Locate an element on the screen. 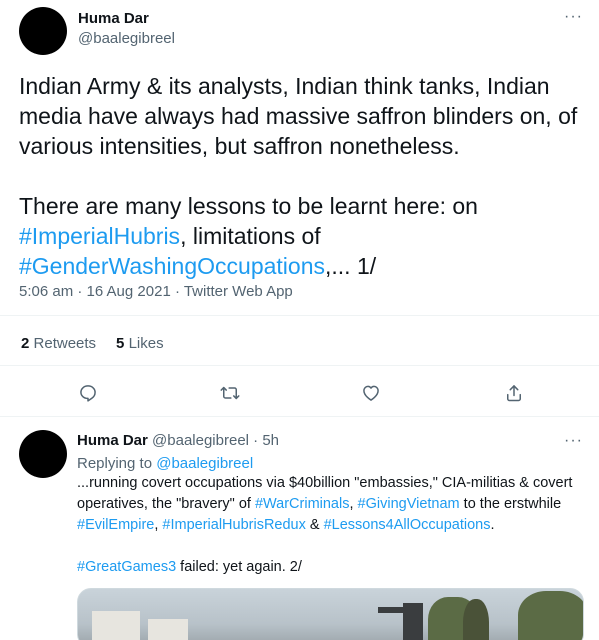 This screenshot has height=640, width=599. reply-icon is located at coordinates (88, 393).